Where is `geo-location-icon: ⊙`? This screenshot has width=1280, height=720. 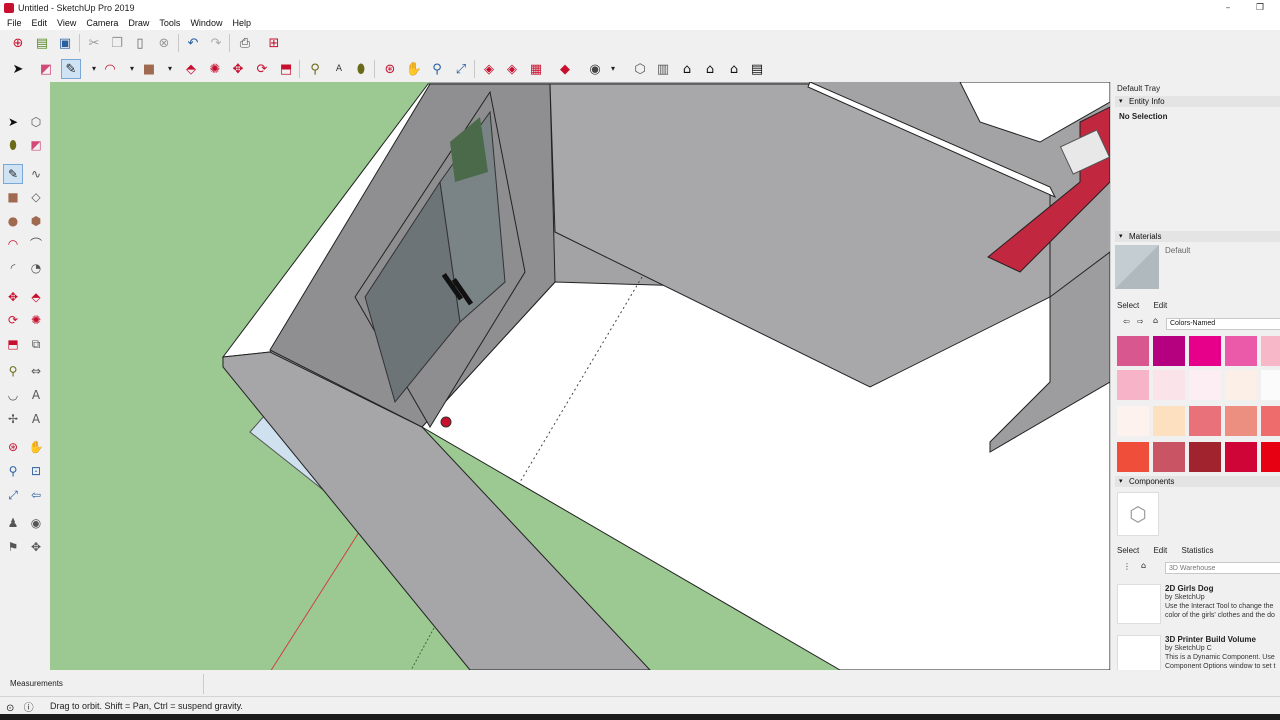
geo-location-icon: ⊙ is located at coordinates (10, 708).